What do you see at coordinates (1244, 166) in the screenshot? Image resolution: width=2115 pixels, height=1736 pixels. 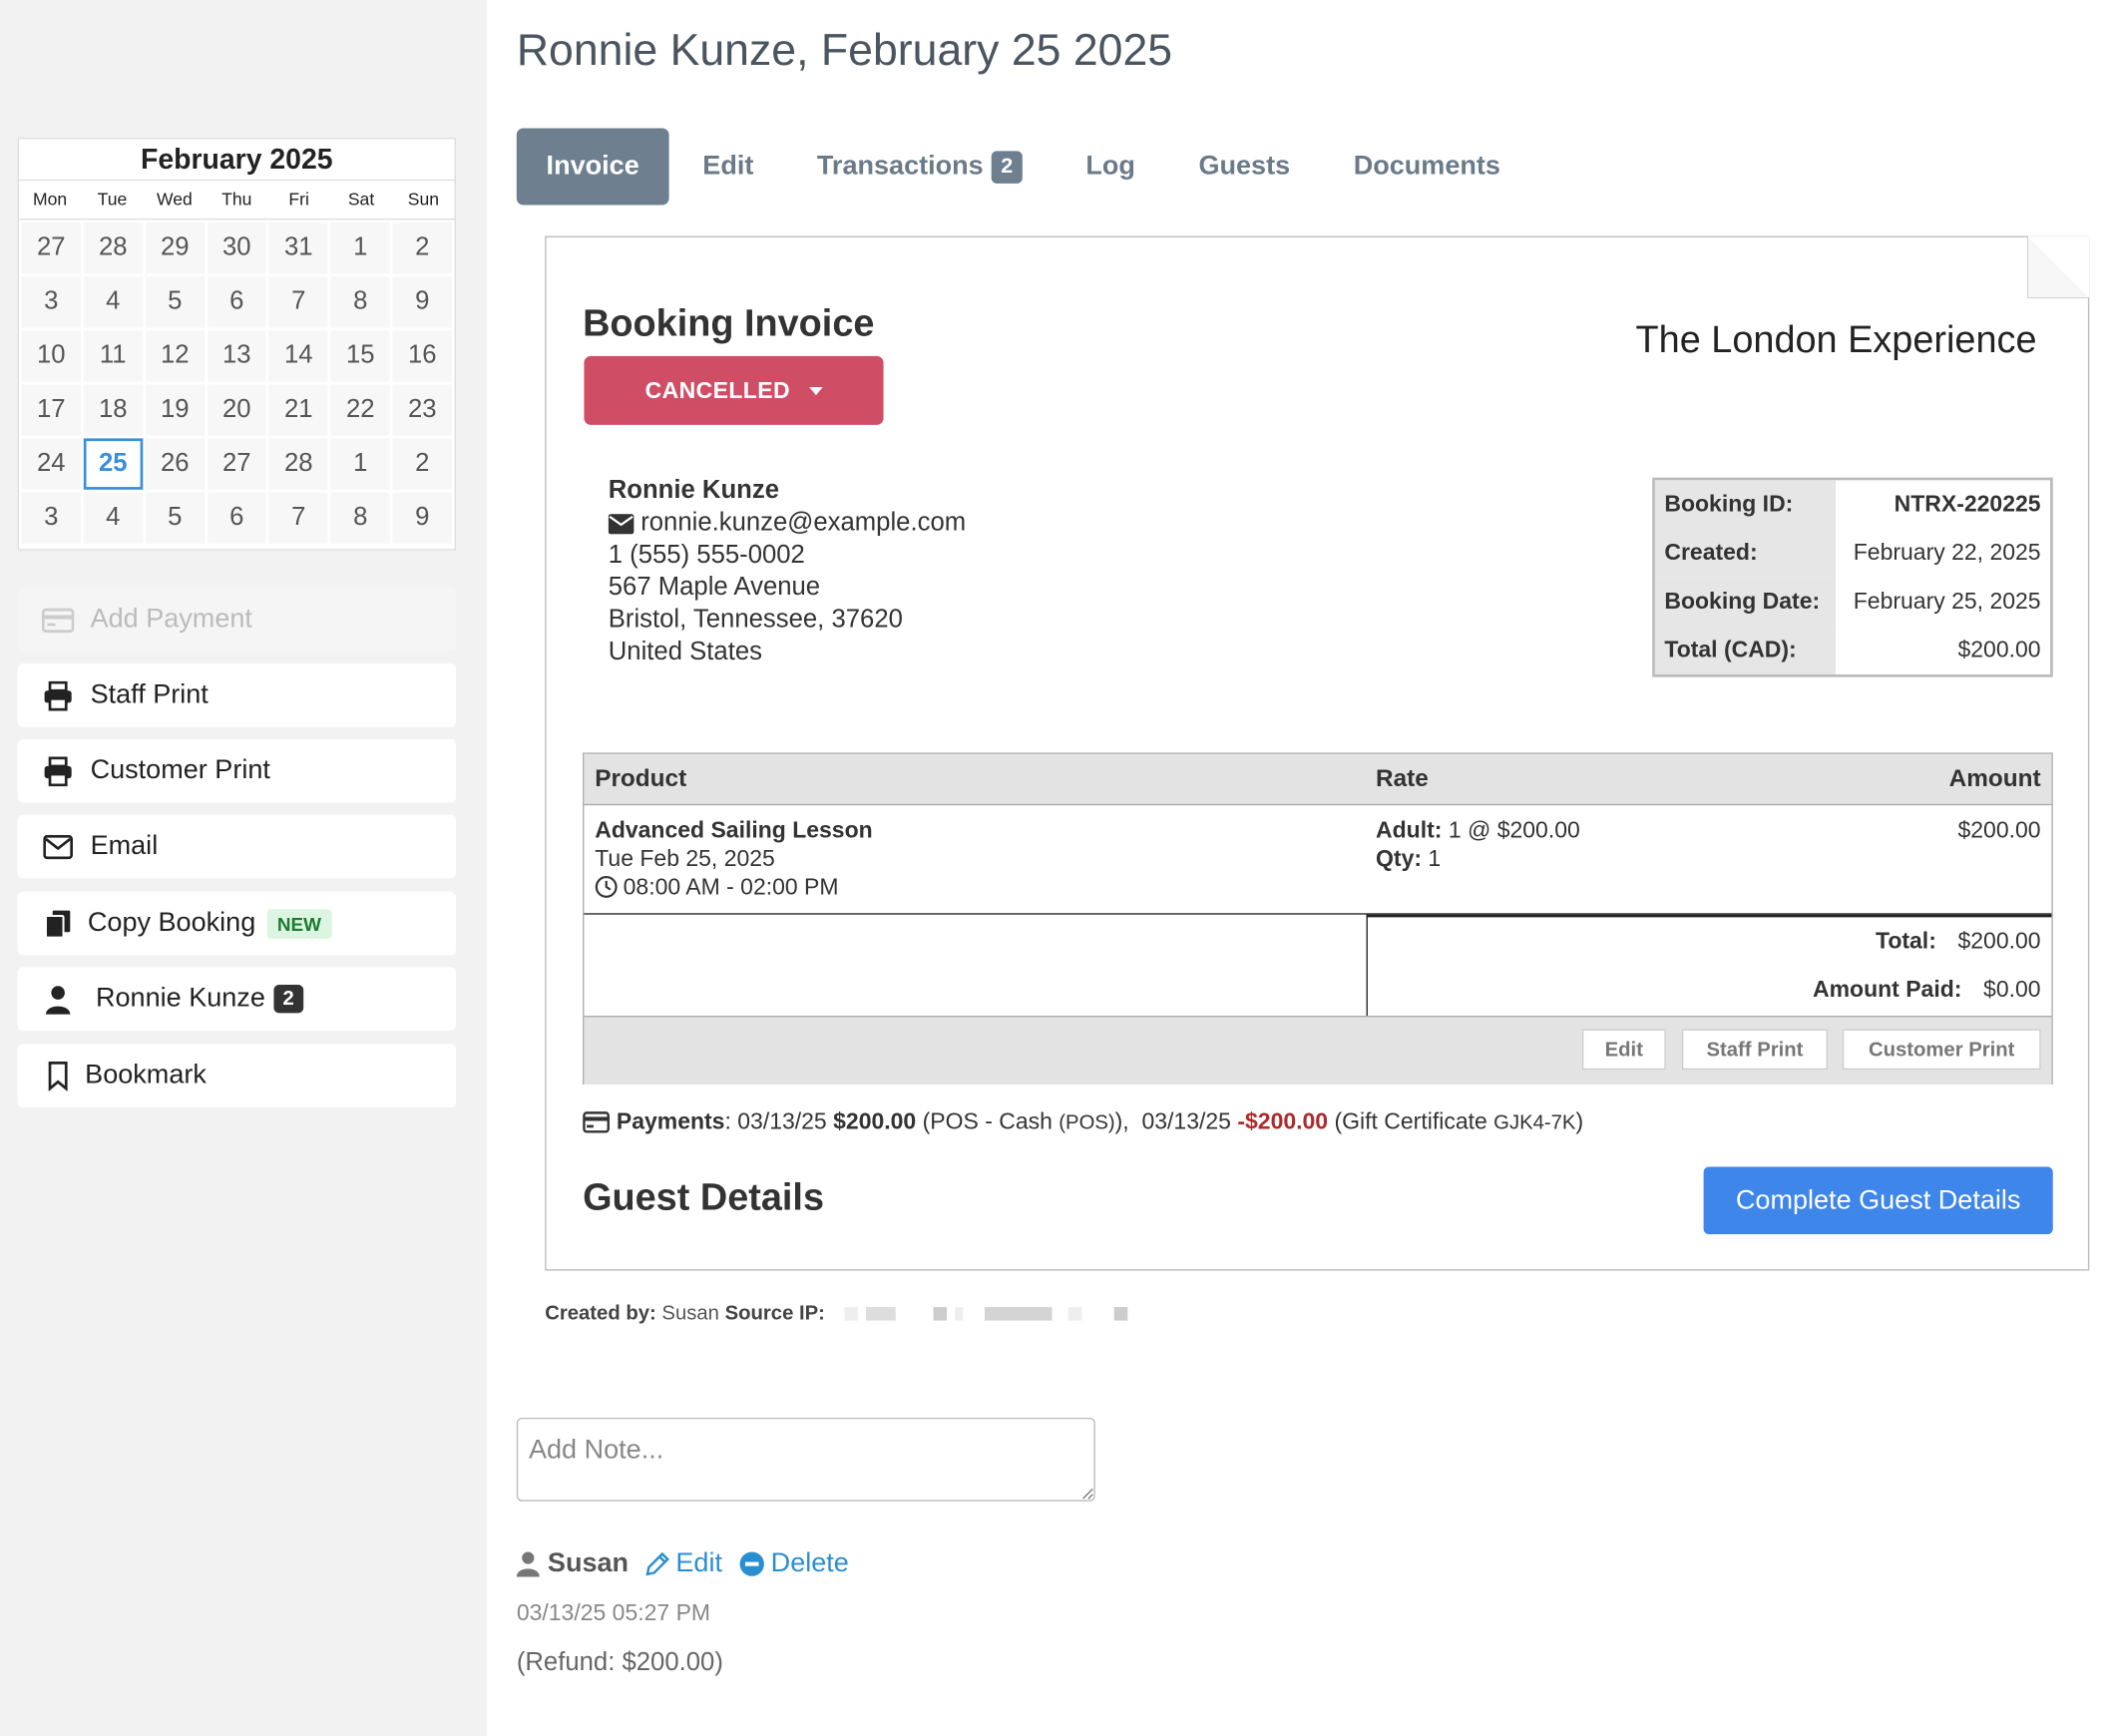 I see `tab-guests: Guests` at bounding box center [1244, 166].